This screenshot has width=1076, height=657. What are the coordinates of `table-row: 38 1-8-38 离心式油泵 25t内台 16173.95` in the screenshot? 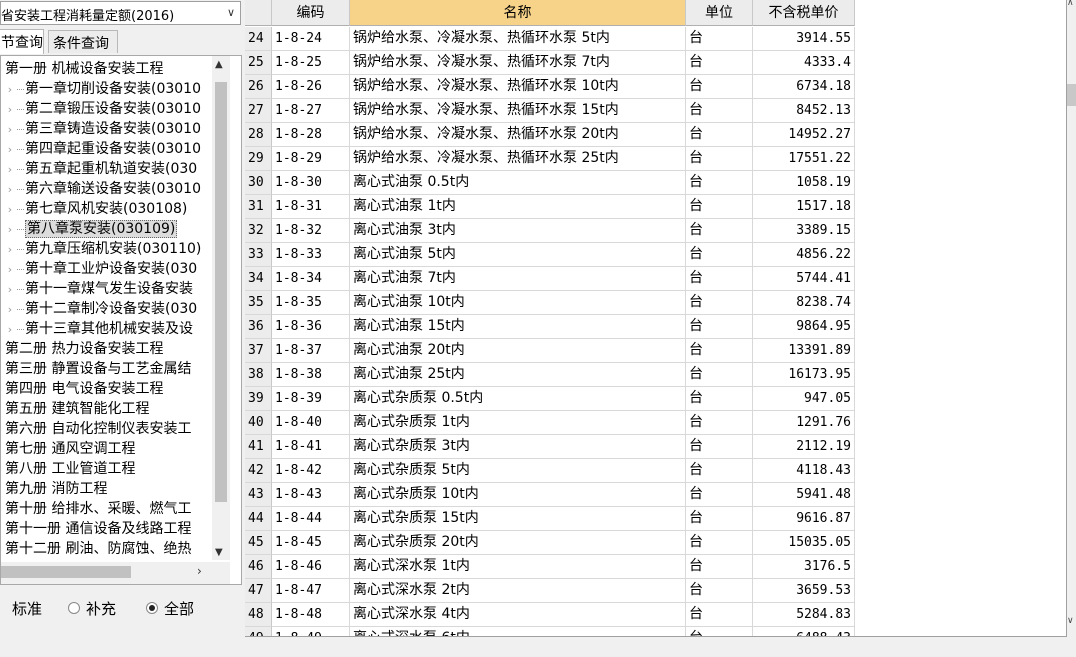 It's located at (550, 375).